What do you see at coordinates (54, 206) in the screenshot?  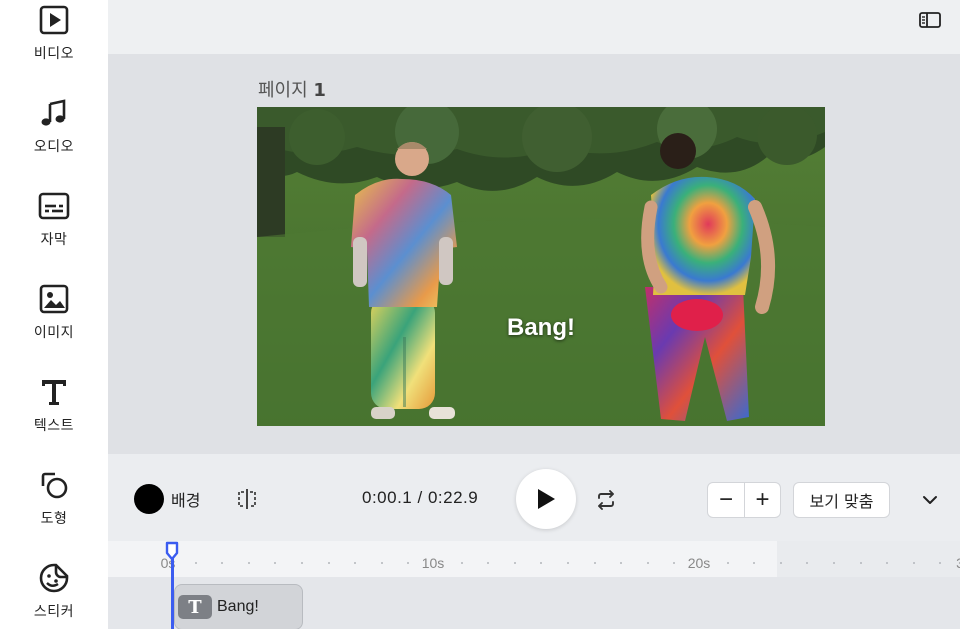 I see `subtitles-icon` at bounding box center [54, 206].